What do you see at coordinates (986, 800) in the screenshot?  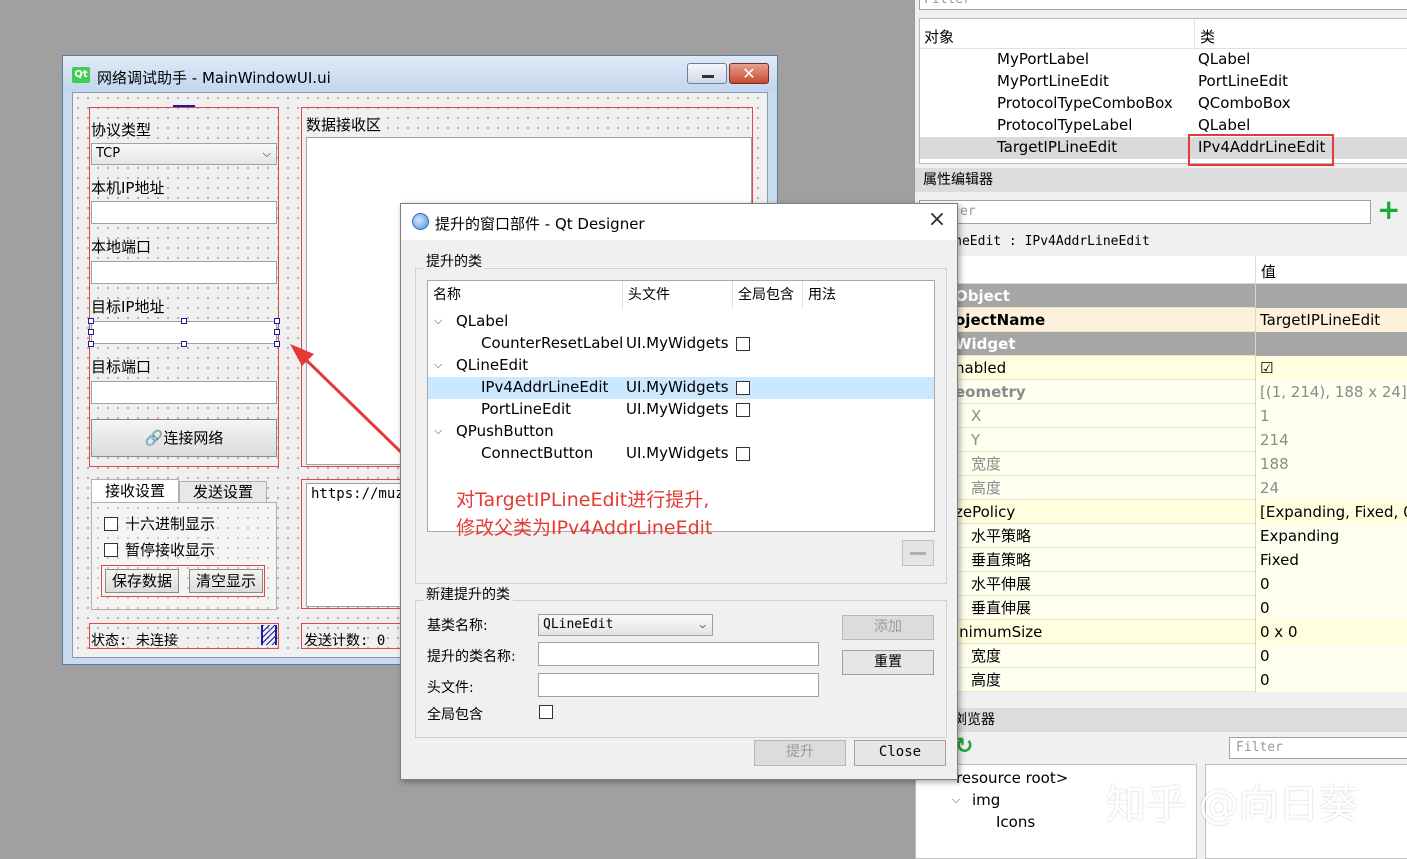 I see `resource-folder-item: img` at bounding box center [986, 800].